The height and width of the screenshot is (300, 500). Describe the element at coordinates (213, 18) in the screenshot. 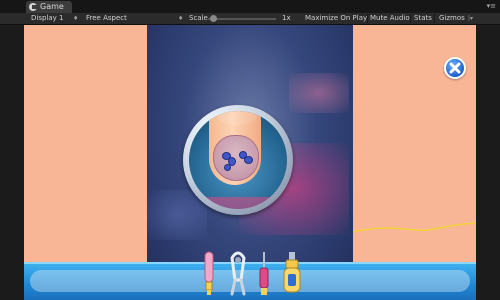

I see `scale-slider-handle` at that location.